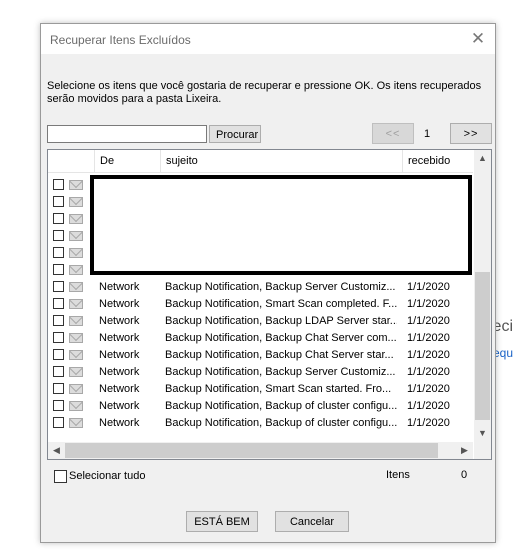  Describe the element at coordinates (71, 161) in the screenshot. I see `header-select-column` at that location.